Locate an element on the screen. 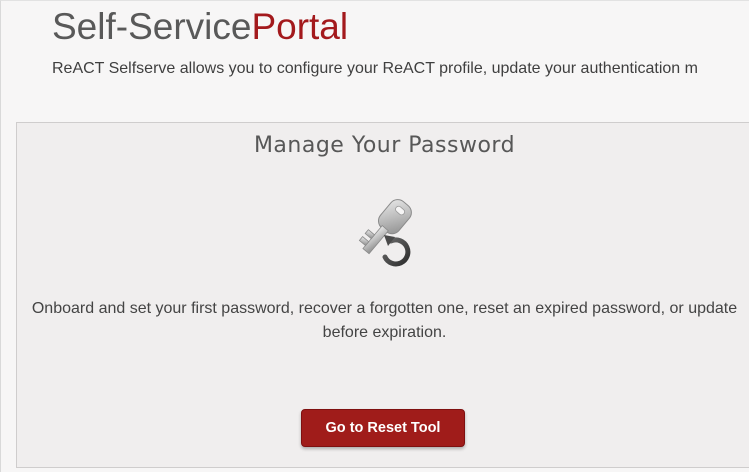 The image size is (749, 472). page-title-accent: Portal is located at coordinates (300, 26).